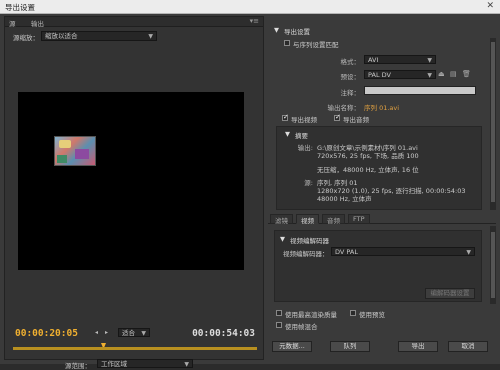 This screenshot has width=500, height=370. What do you see at coordinates (373, 60) in the screenshot?
I see `format-value: AVI` at bounding box center [373, 60].